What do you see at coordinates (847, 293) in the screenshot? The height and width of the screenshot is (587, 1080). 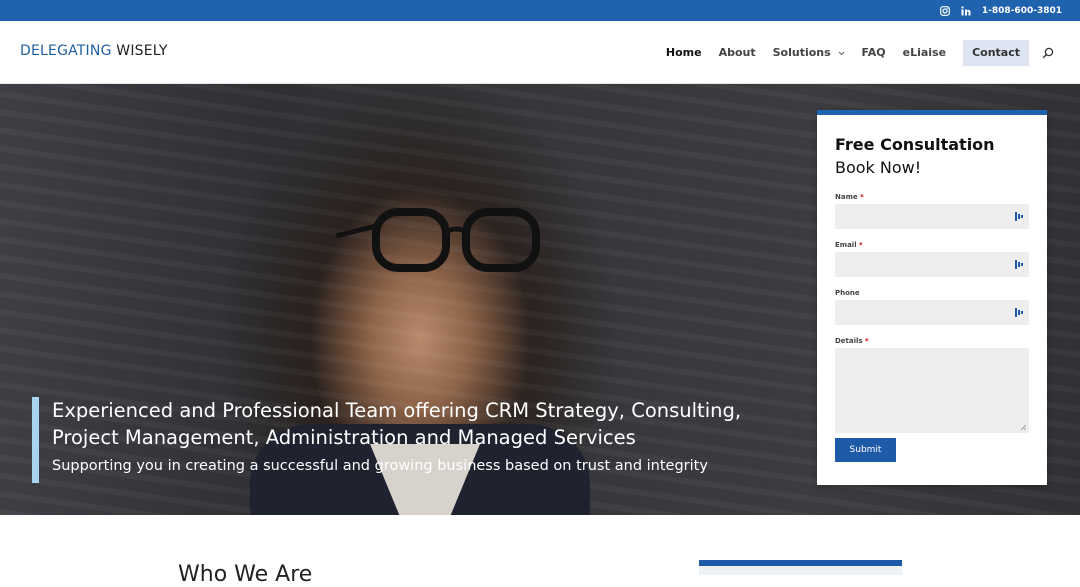 I see `phone-label-text: Phone` at bounding box center [847, 293].